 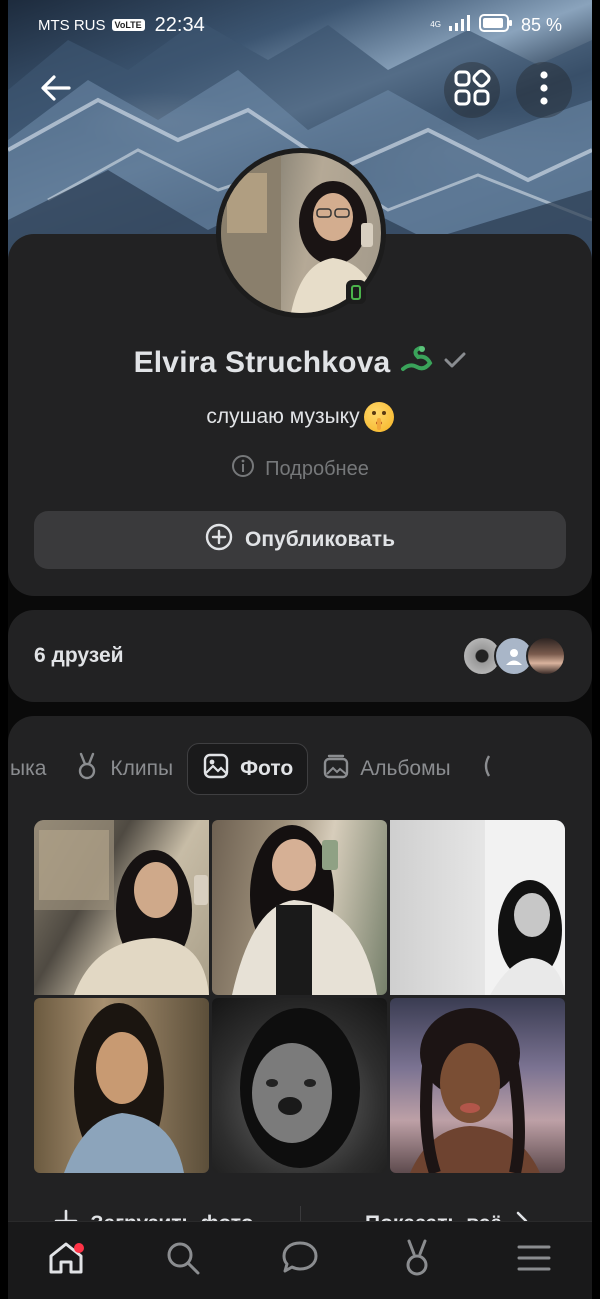 I want to click on nav-clips, so click(x=417, y=1261).